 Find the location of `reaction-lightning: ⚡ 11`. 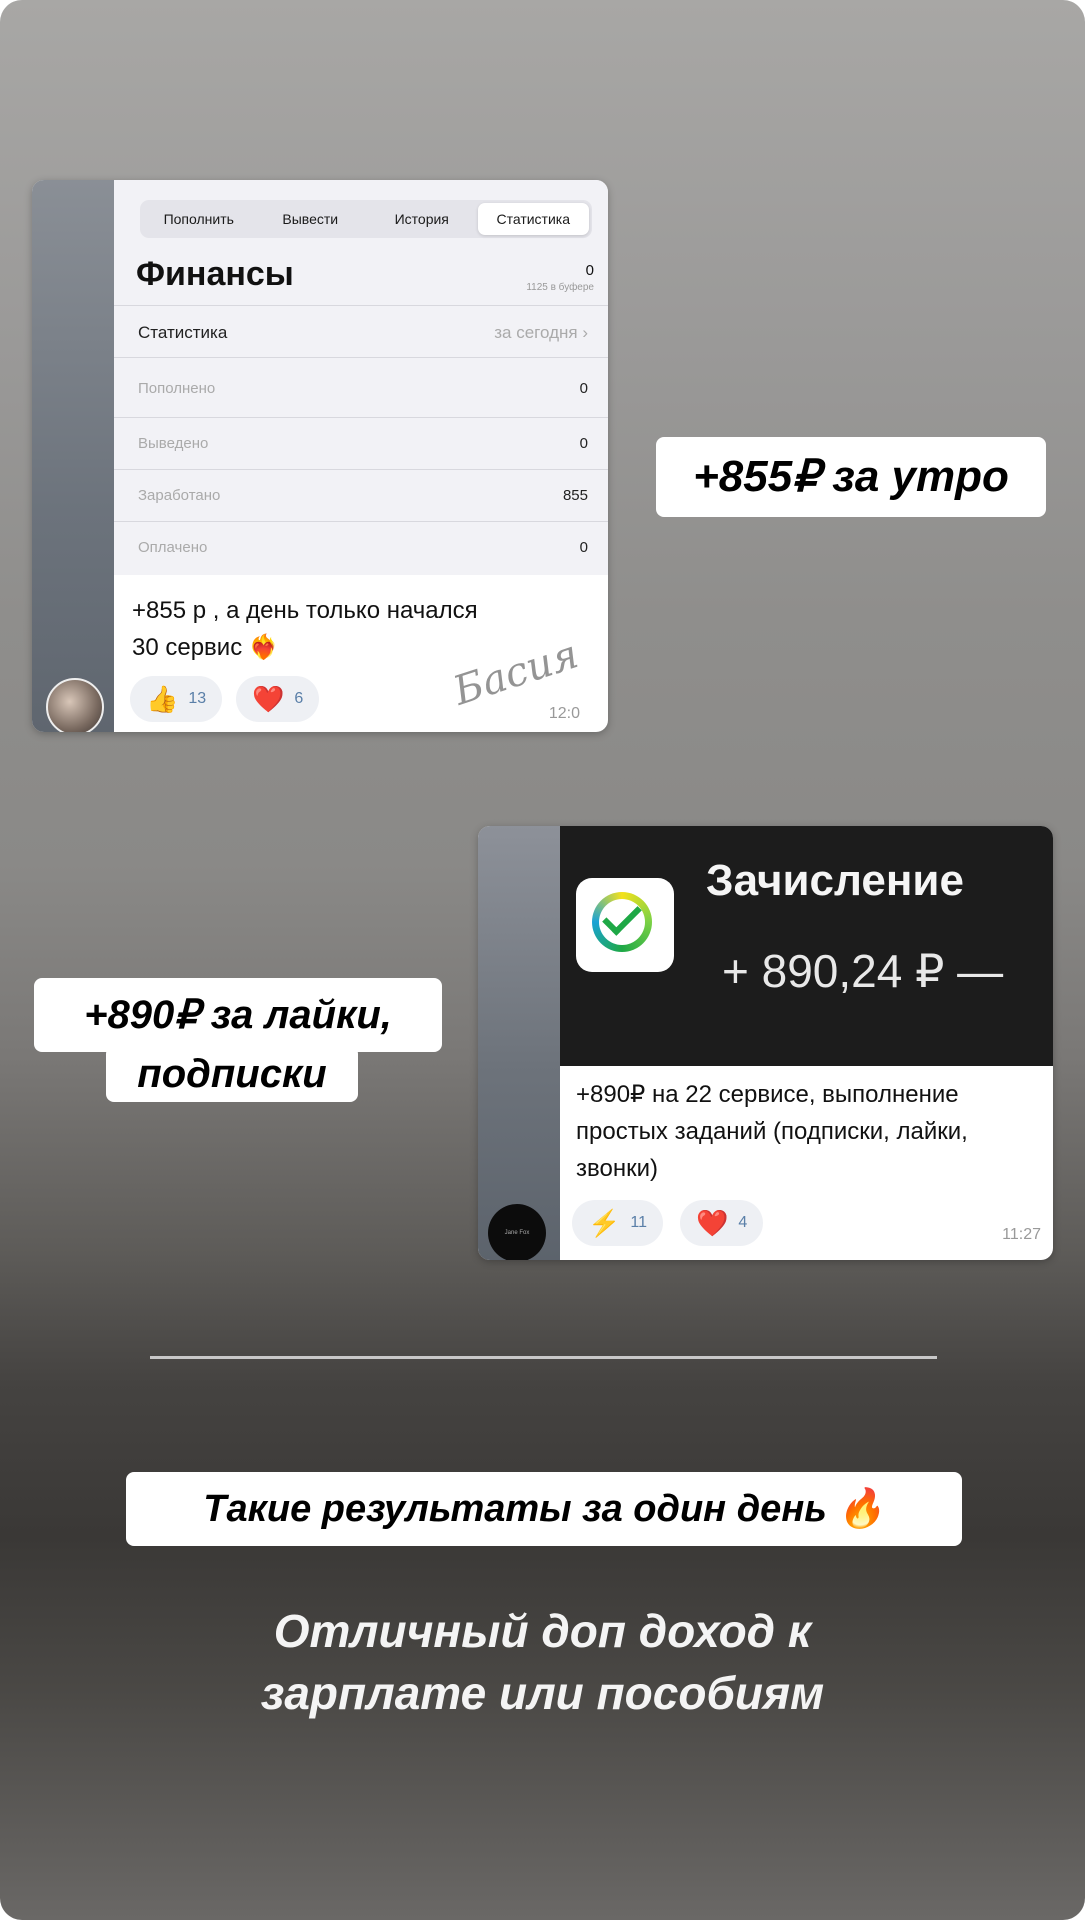

reaction-lightning: ⚡ 11 is located at coordinates (617, 1223).